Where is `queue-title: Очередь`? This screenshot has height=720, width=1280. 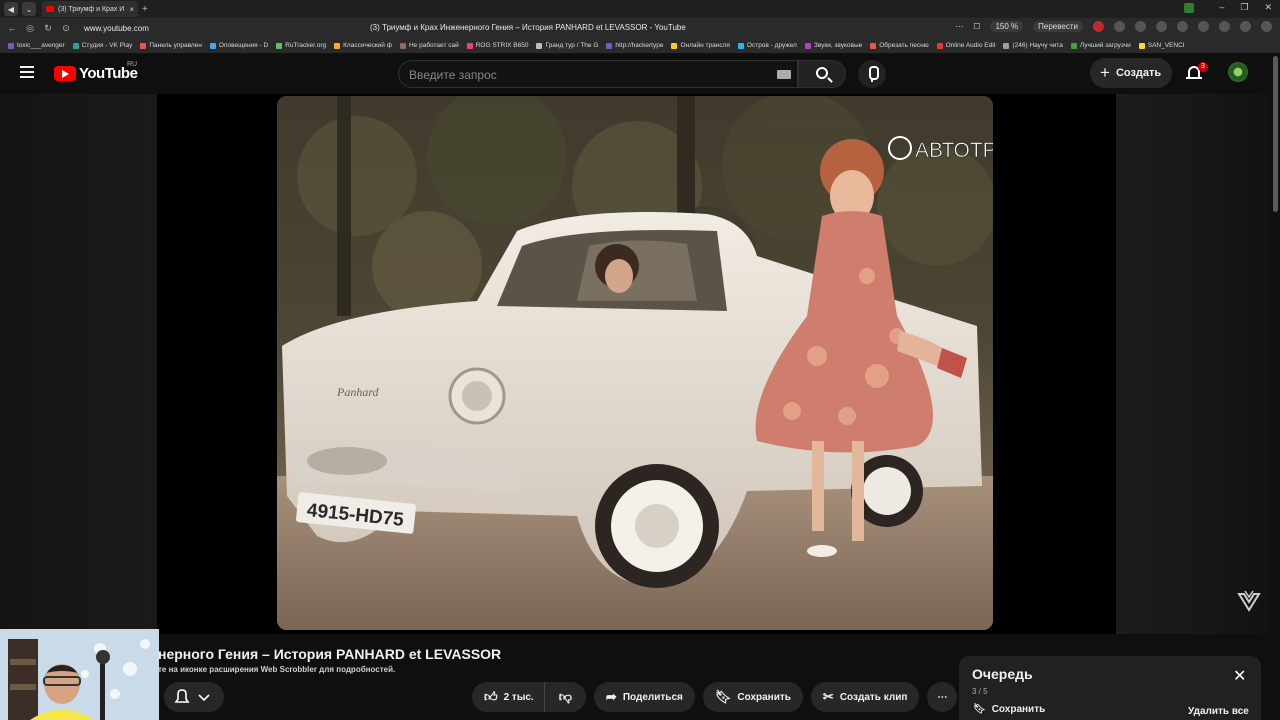 queue-title: Очередь is located at coordinates (1002, 674).